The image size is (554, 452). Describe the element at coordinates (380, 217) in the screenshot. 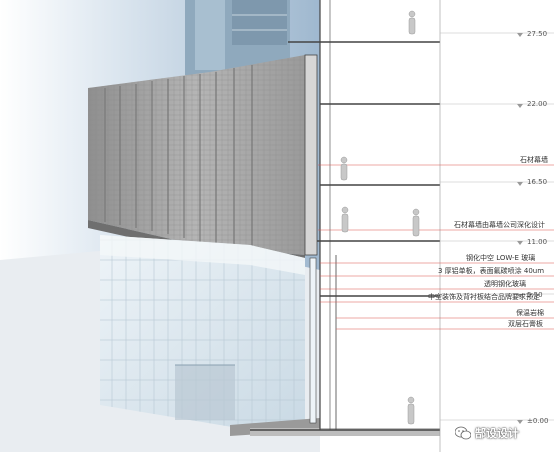

I see `scale-figures` at that location.